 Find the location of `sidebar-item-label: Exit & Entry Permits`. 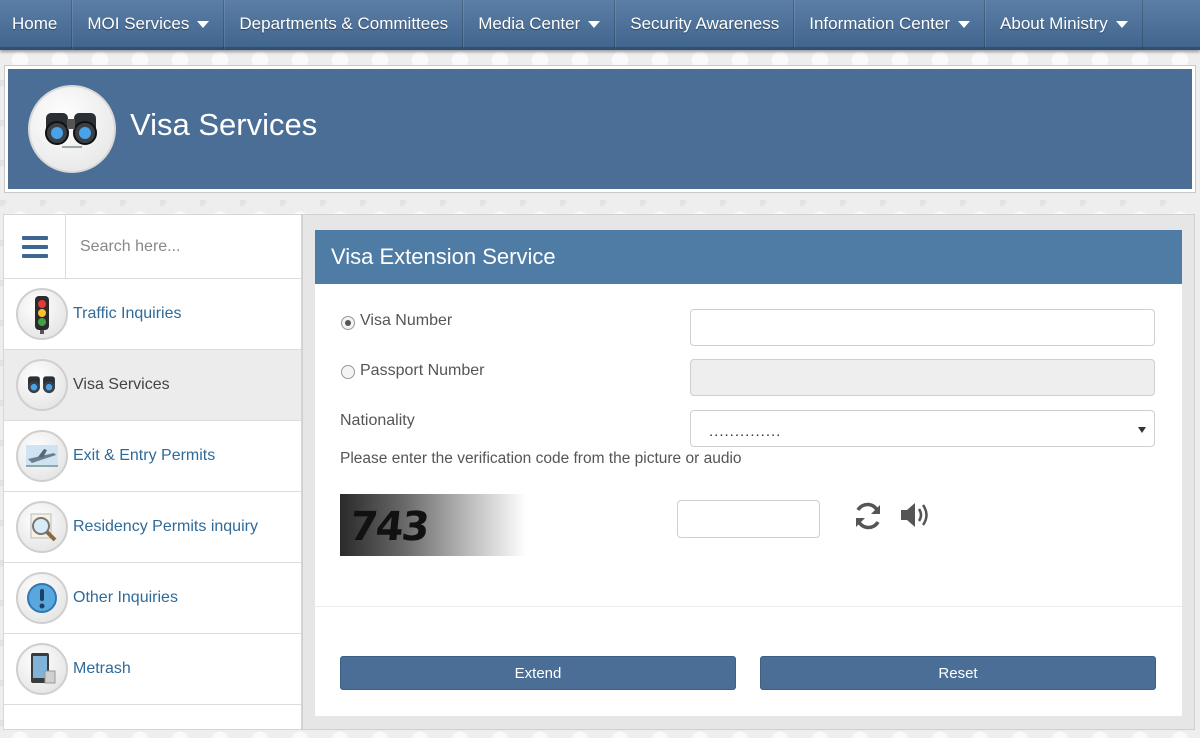

sidebar-item-label: Exit & Entry Permits is located at coordinates (144, 455).